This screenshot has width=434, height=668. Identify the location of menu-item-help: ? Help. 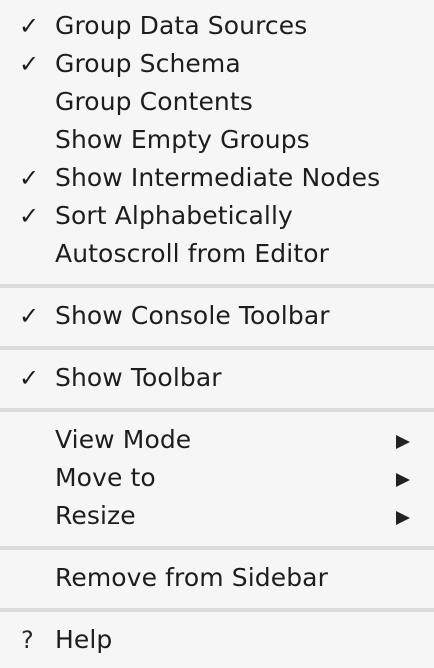
(217, 640).